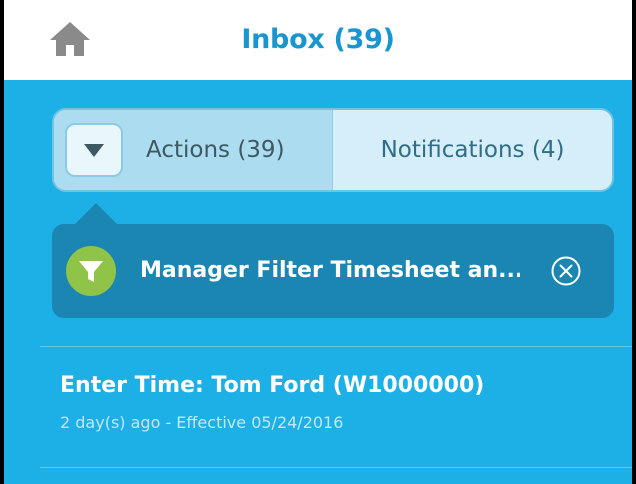 The height and width of the screenshot is (484, 636). I want to click on list-divider, so click(336, 467).